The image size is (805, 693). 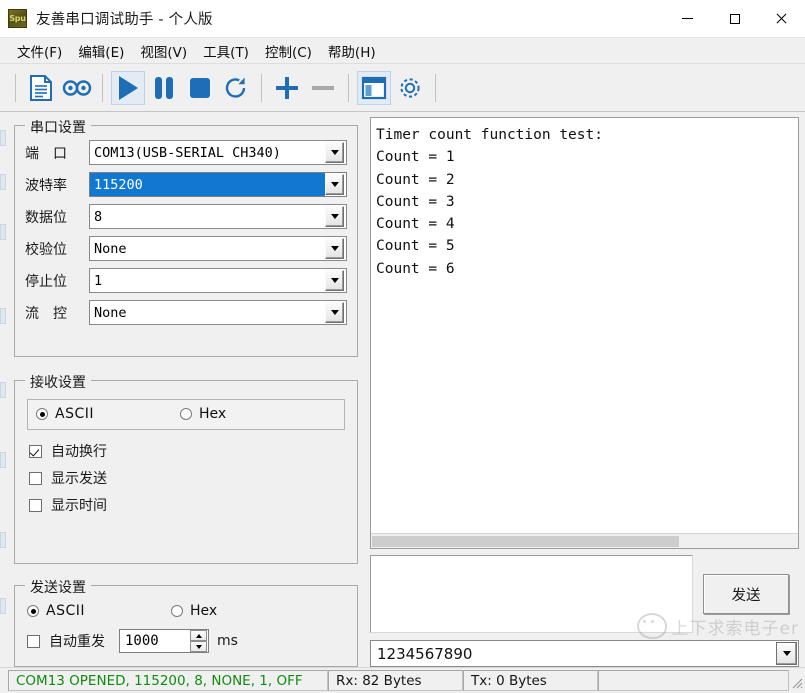 What do you see at coordinates (287, 88) in the screenshot?
I see `toolbar-add-button` at bounding box center [287, 88].